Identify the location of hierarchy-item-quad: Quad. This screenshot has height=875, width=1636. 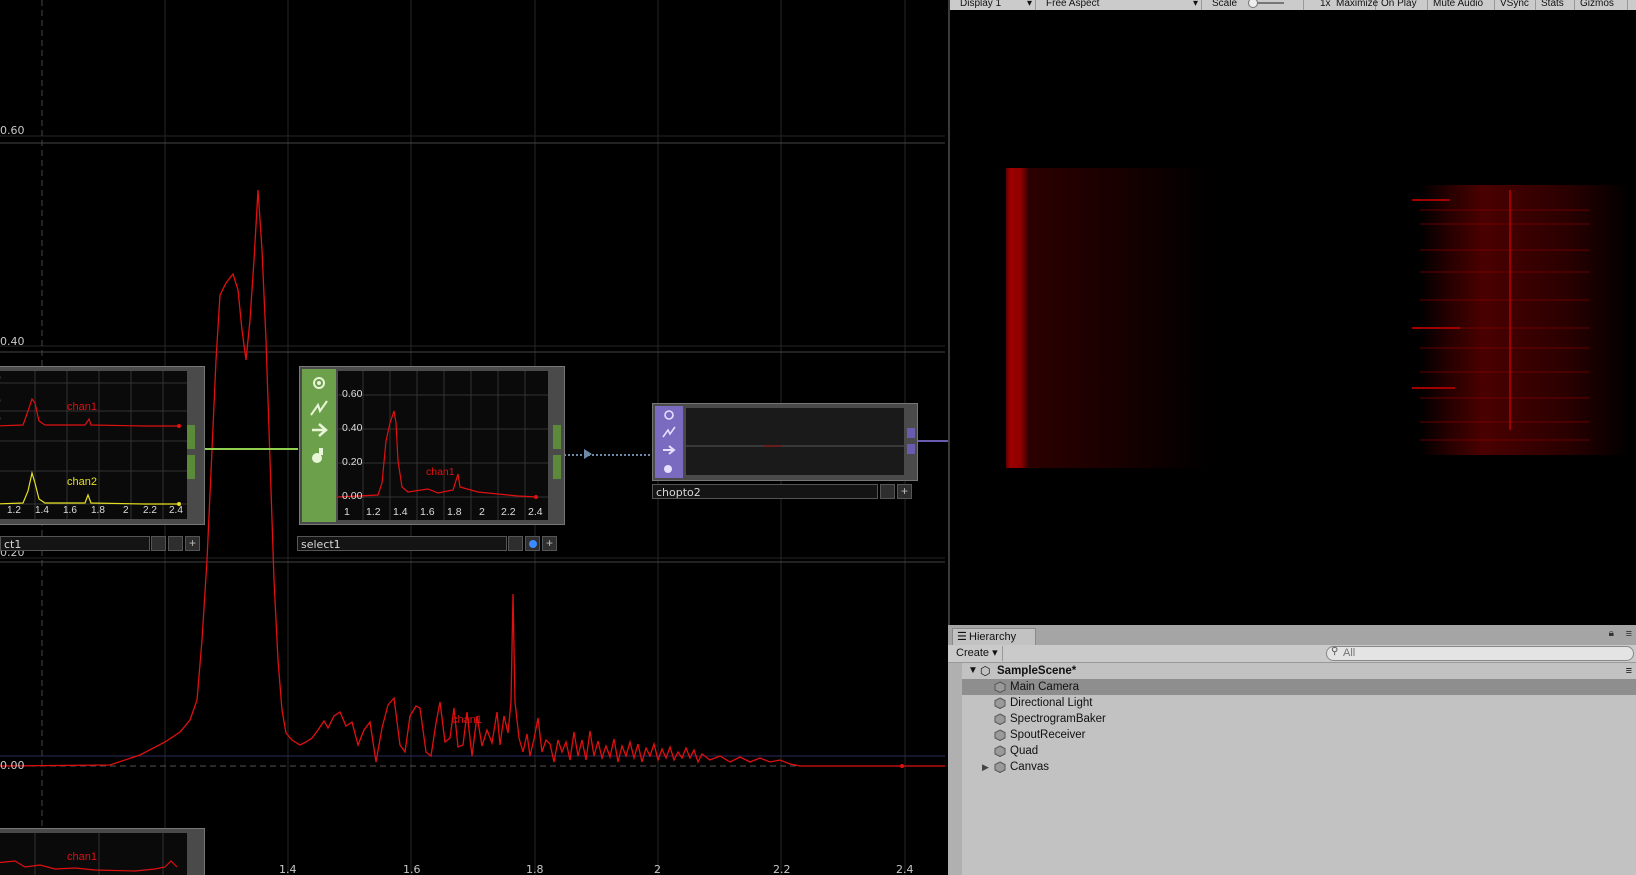
(1292, 751).